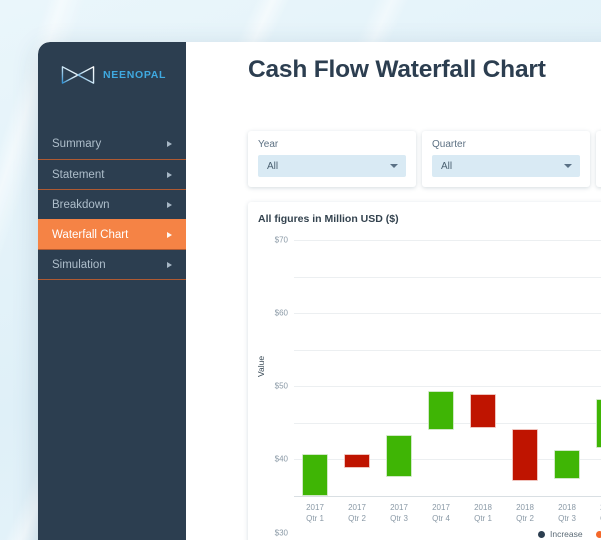 The image size is (601, 540). I want to click on legend-dot-decrease, so click(598, 534).